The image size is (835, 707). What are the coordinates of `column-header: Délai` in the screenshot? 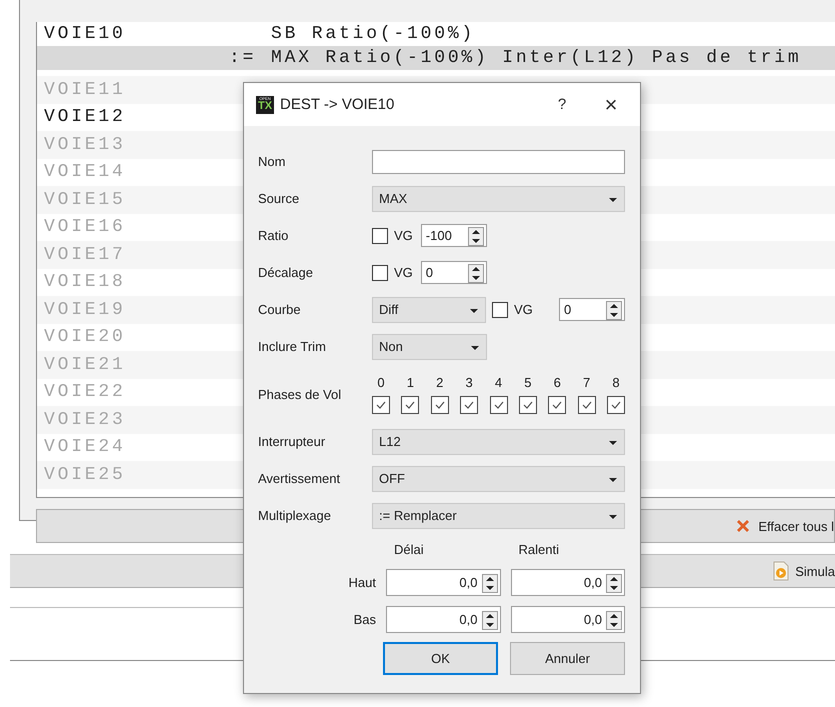 It's located at (409, 549).